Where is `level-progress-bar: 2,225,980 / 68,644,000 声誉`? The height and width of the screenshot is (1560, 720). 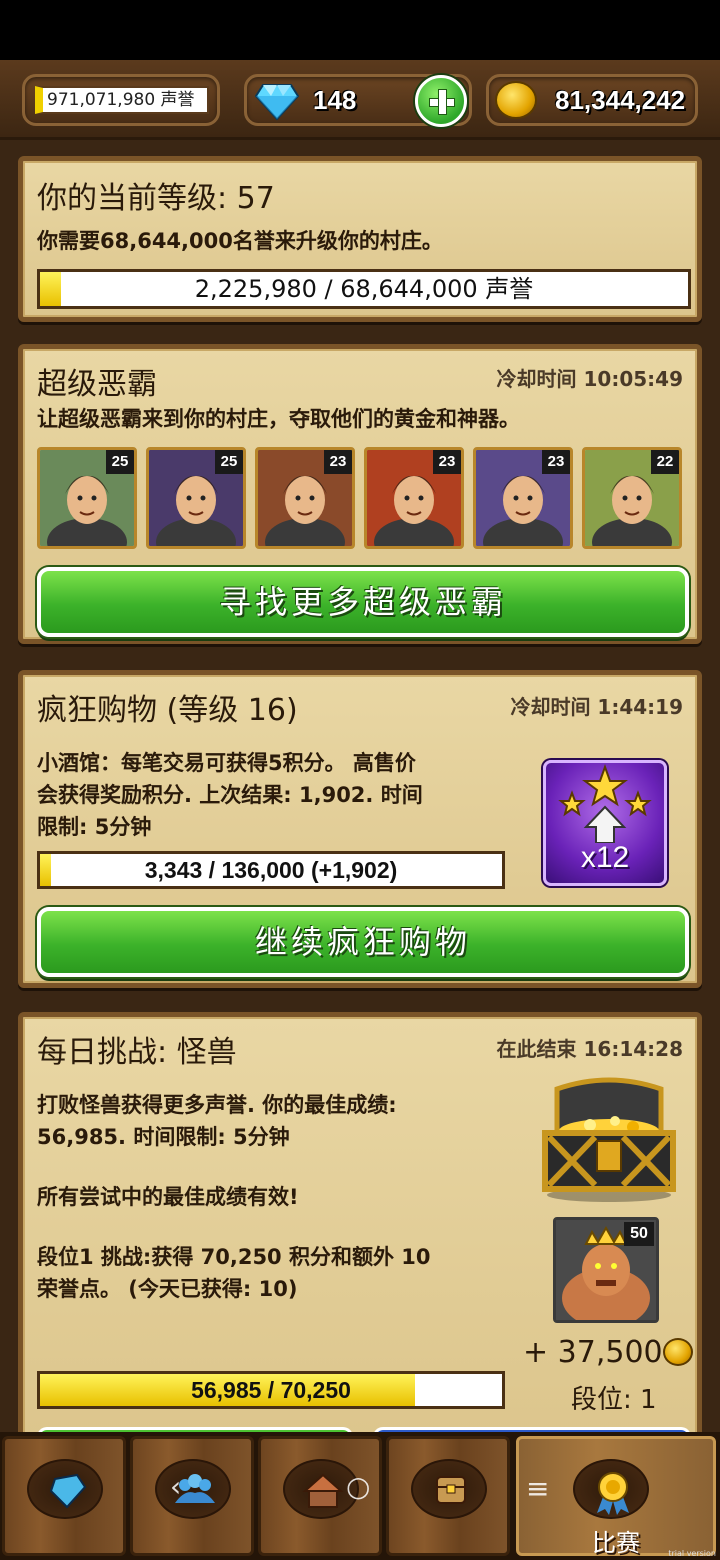
level-progress-bar: 2,225,980 / 68,644,000 声誉 is located at coordinates (364, 289).